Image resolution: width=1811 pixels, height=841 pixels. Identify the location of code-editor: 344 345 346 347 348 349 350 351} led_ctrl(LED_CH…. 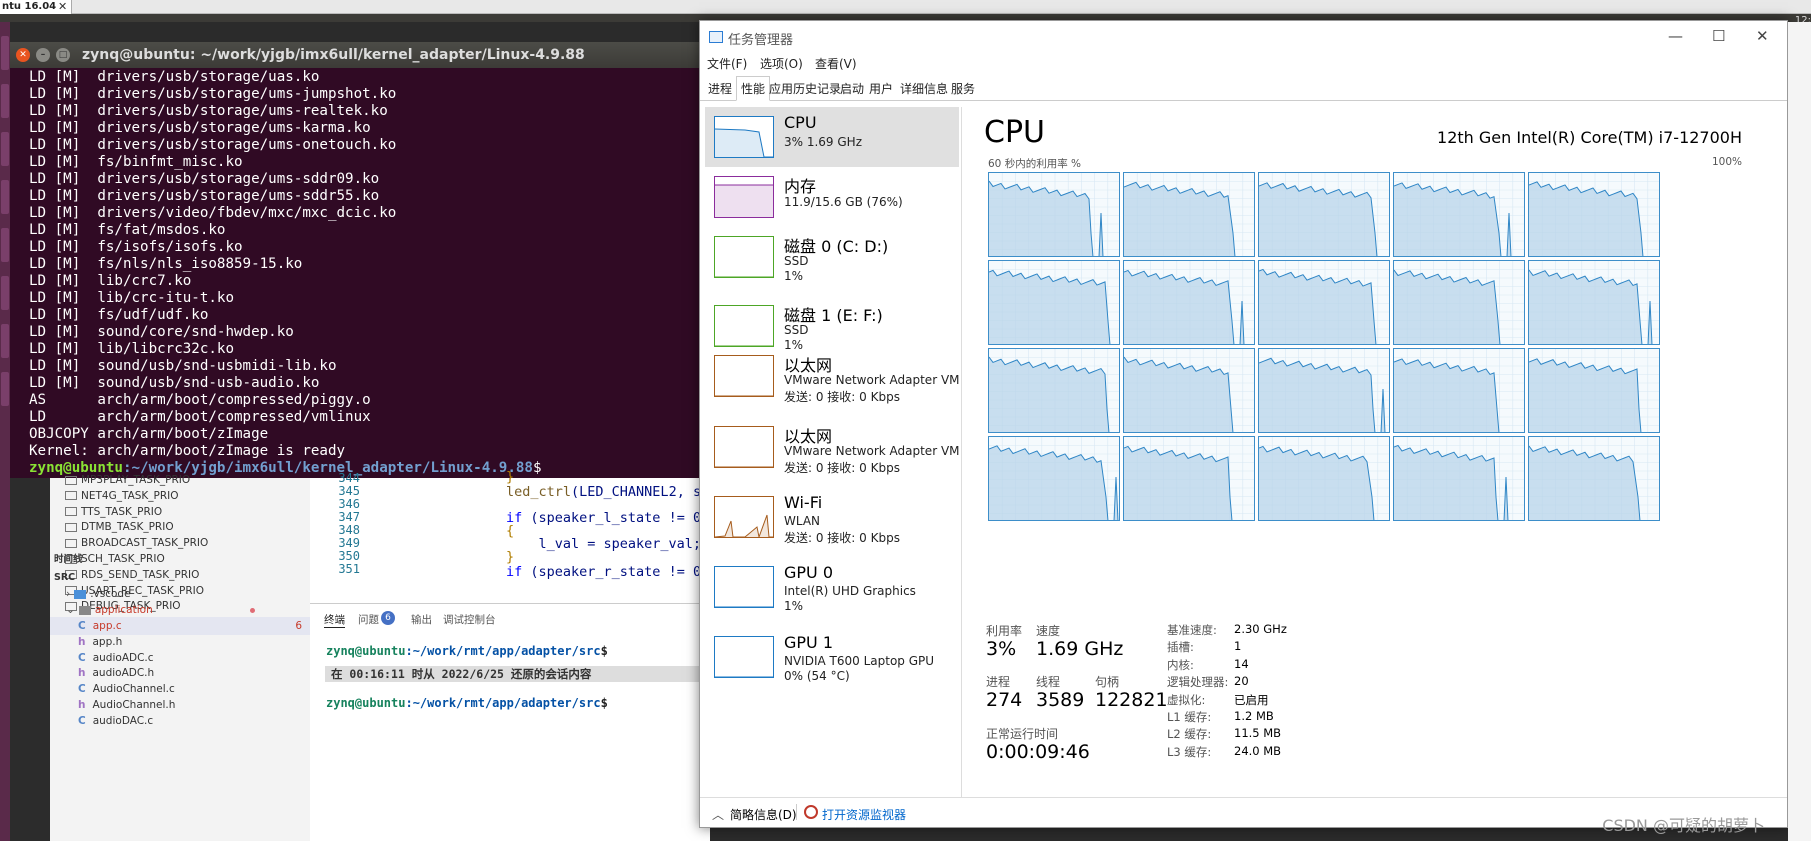
(513, 536).